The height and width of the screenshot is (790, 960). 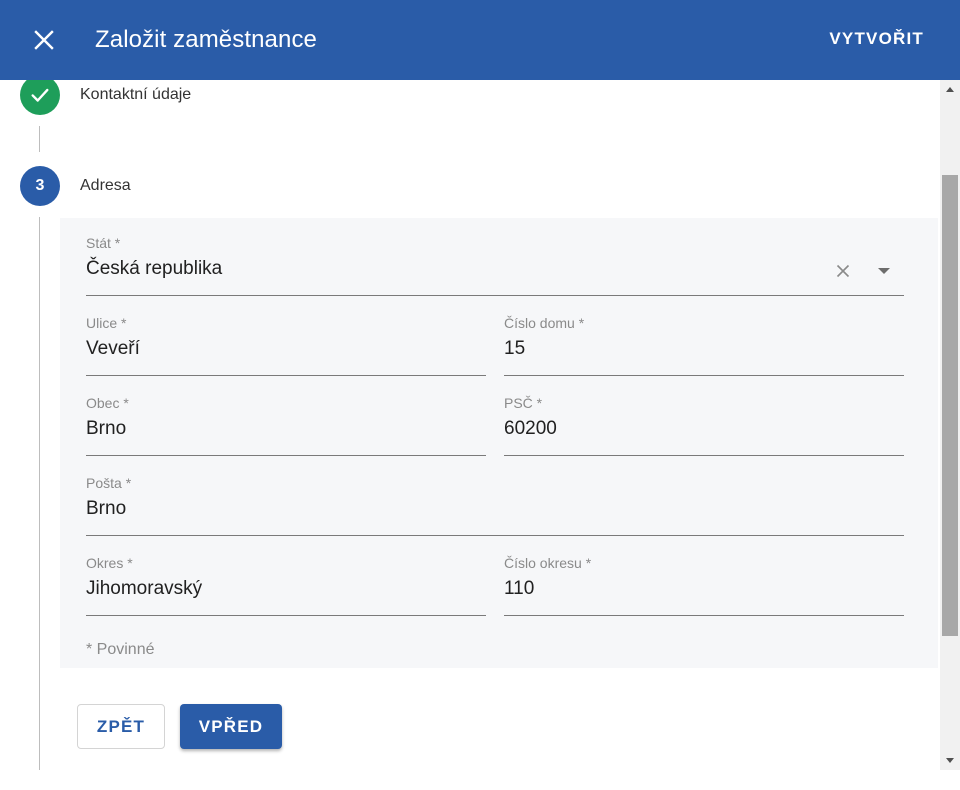 I want to click on municipality-value: Brno, so click(x=106, y=429).